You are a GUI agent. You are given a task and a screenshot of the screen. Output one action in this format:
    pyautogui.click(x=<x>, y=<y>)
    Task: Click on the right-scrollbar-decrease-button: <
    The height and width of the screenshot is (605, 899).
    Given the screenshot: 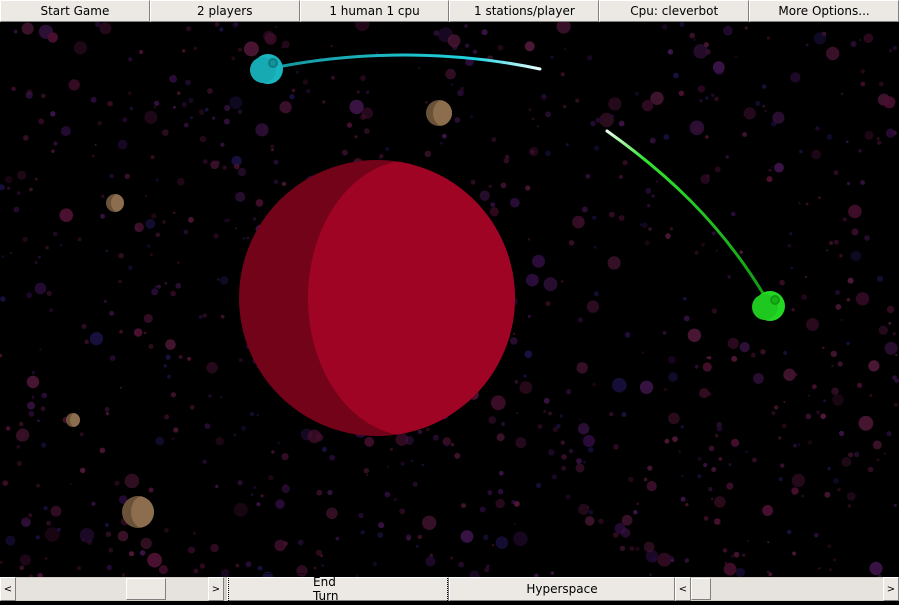 What is the action you would take?
    pyautogui.click(x=683, y=589)
    